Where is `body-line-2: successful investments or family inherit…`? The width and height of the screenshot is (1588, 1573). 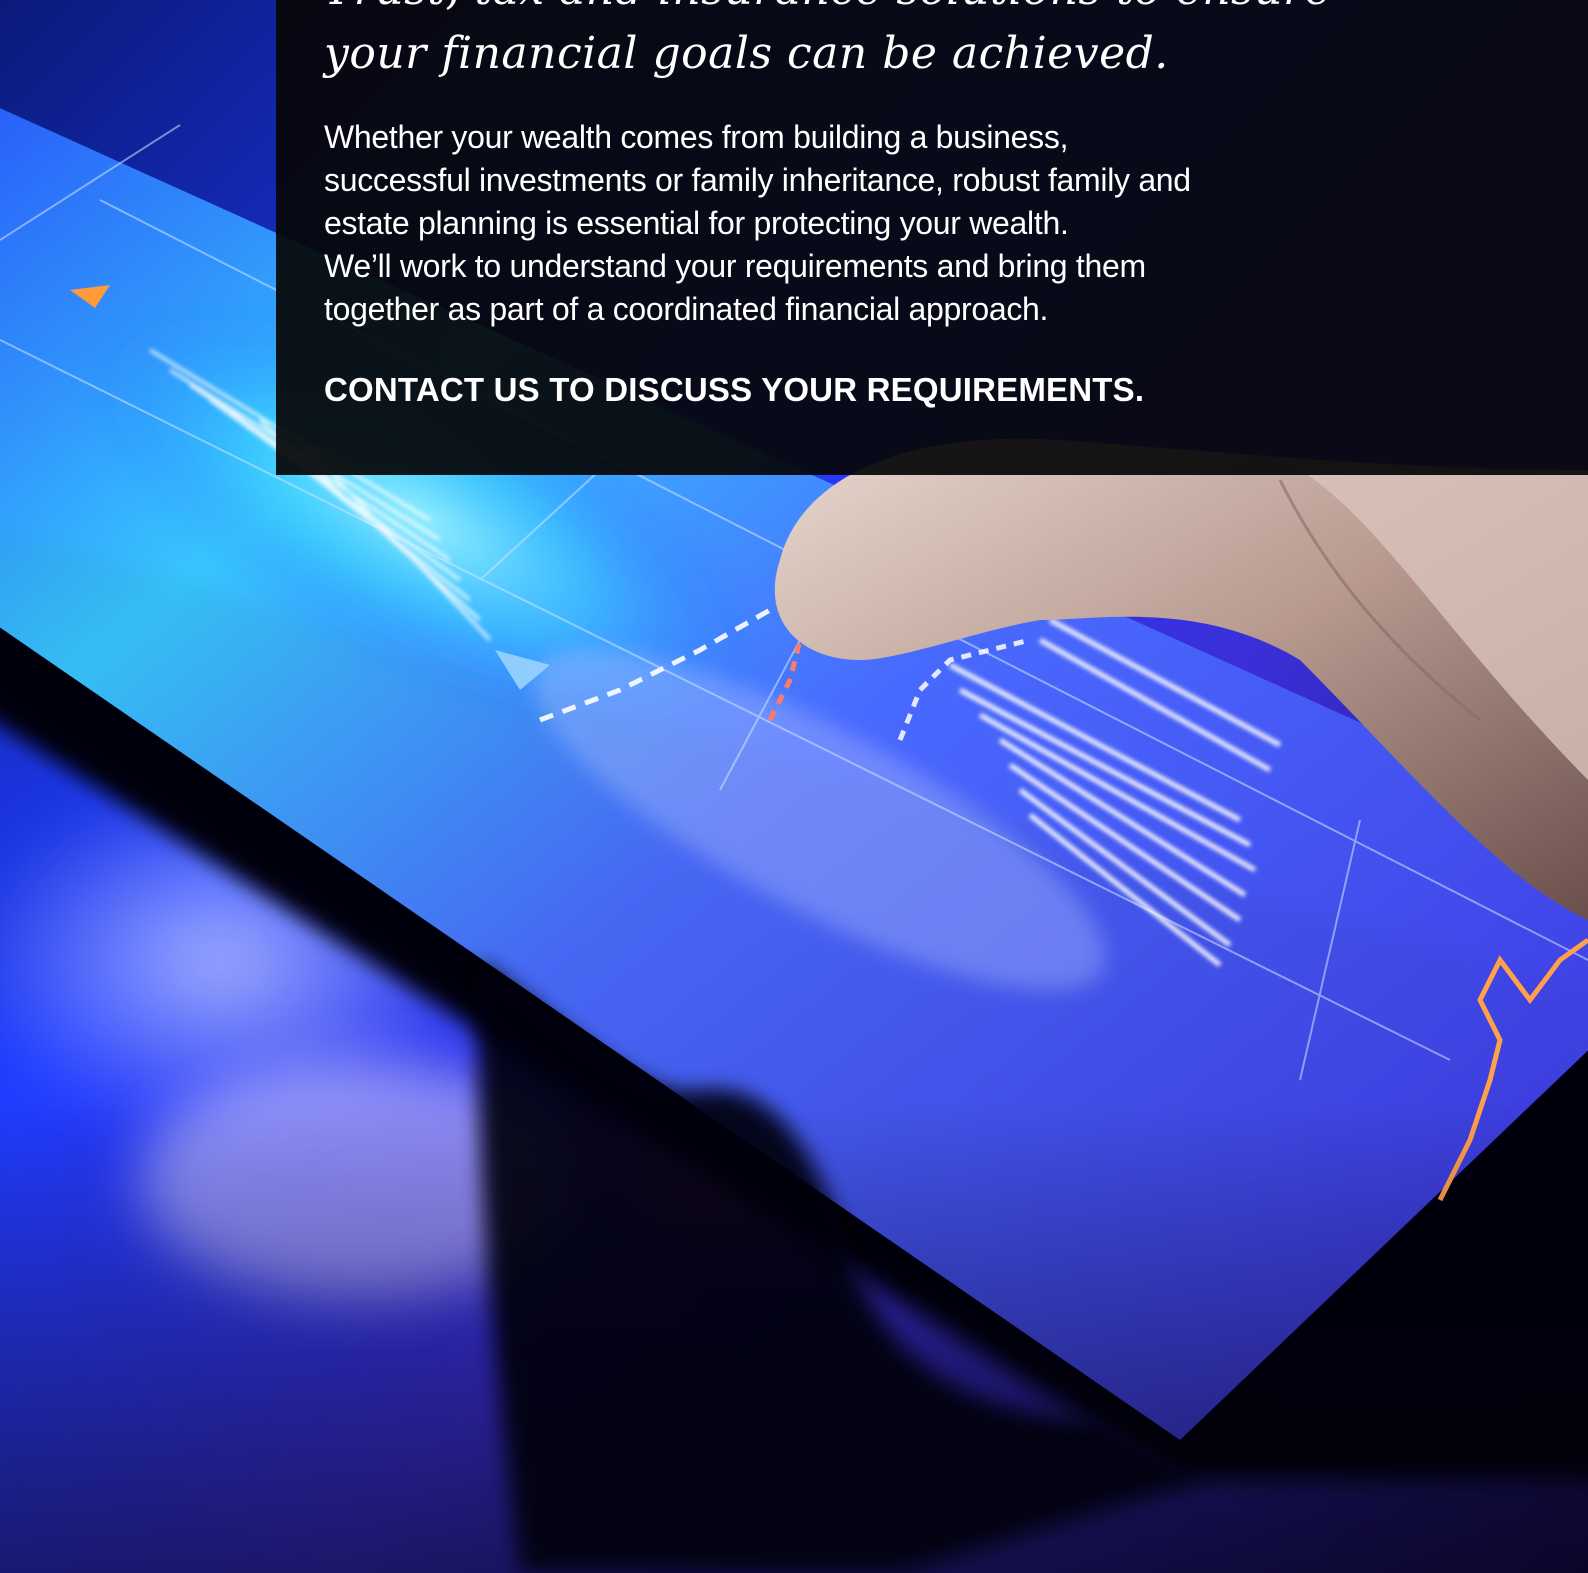
body-line-2: successful investments or family inherit… is located at coordinates (757, 180).